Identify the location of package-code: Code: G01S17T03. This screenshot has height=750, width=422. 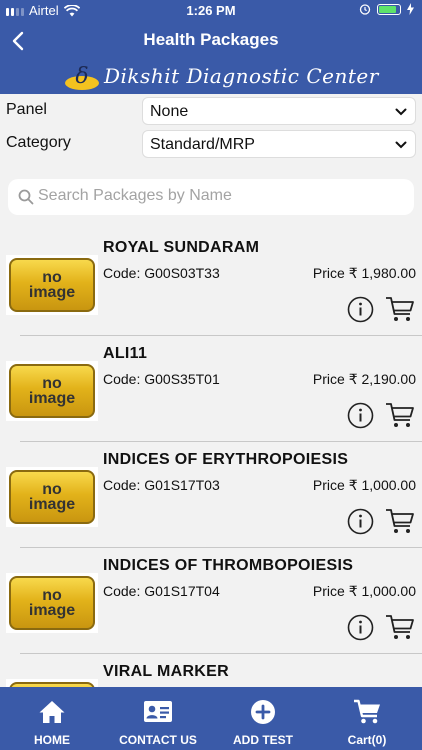
(161, 485).